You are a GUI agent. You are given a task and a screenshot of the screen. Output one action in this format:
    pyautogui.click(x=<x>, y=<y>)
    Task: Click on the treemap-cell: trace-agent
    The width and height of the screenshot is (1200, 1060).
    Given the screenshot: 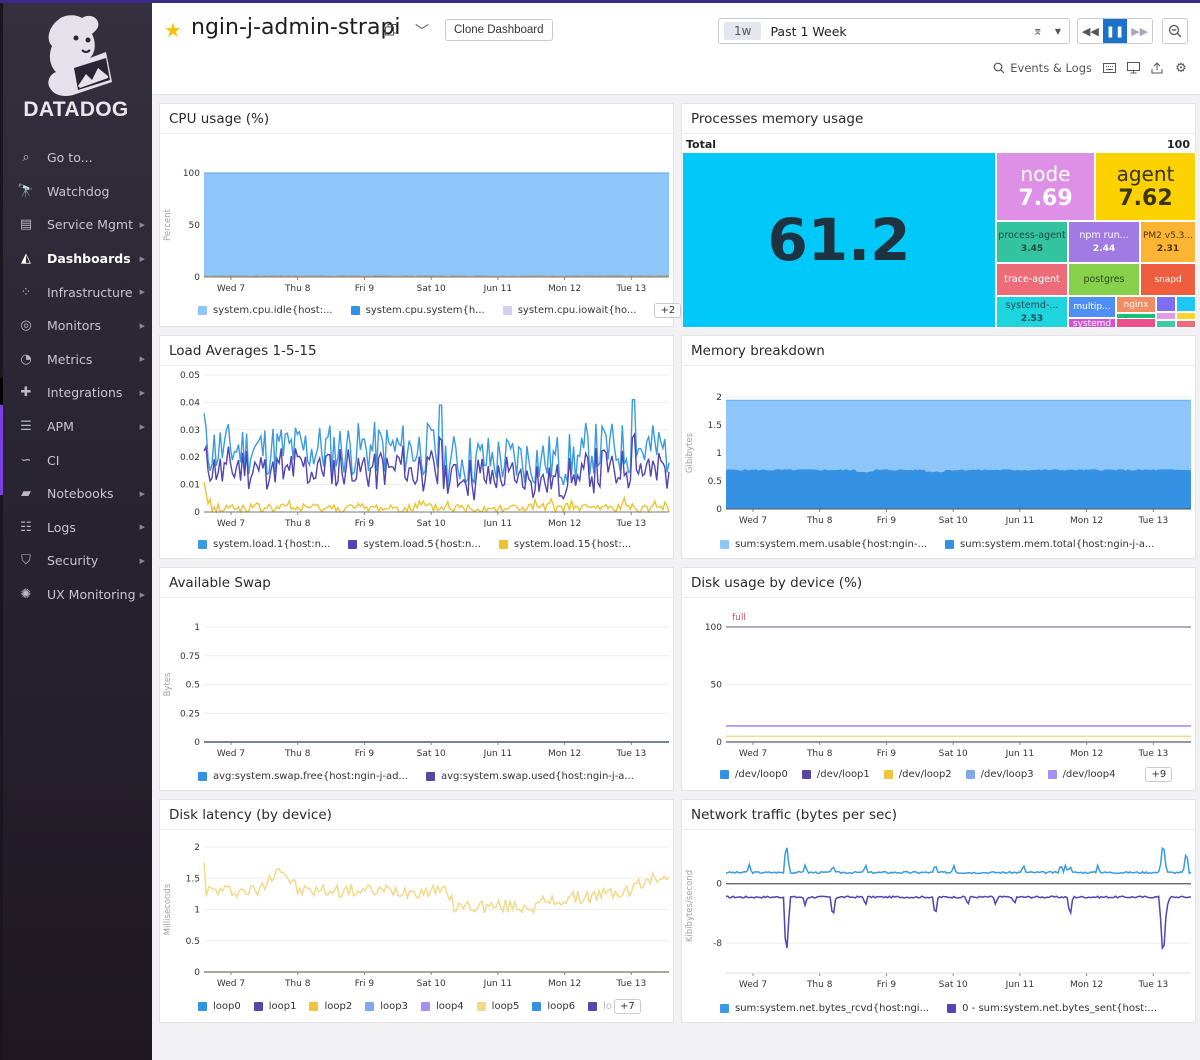 What is the action you would take?
    pyautogui.click(x=1032, y=279)
    